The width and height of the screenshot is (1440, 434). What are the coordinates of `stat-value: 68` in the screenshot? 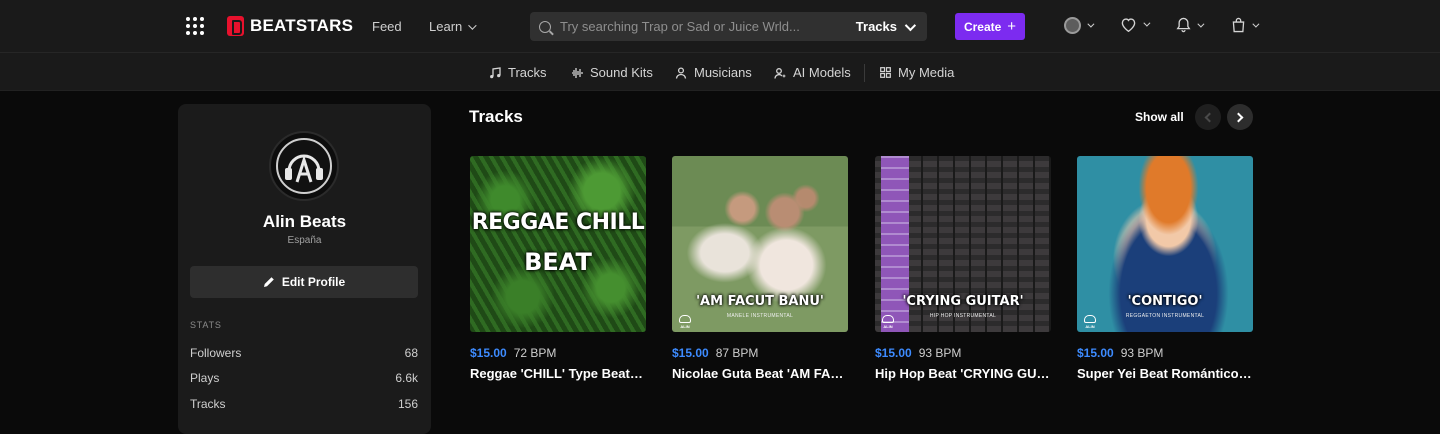 It's located at (411, 353).